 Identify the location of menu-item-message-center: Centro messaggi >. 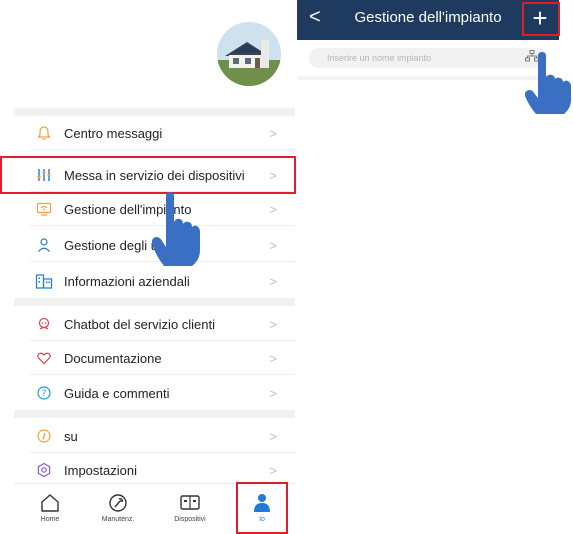
(154, 133).